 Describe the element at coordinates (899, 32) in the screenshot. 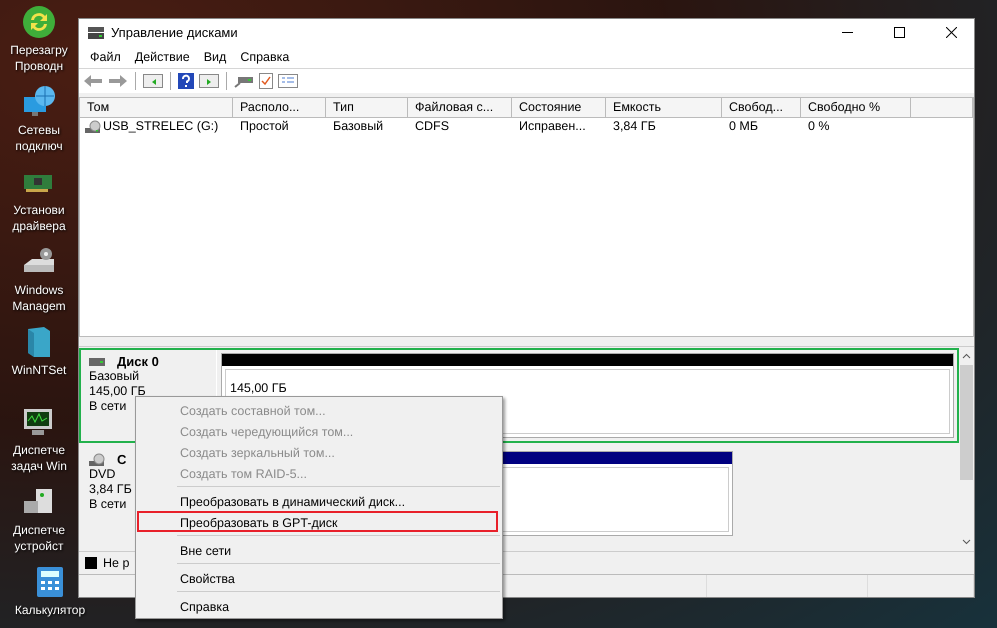

I see `maximize-icon` at that location.